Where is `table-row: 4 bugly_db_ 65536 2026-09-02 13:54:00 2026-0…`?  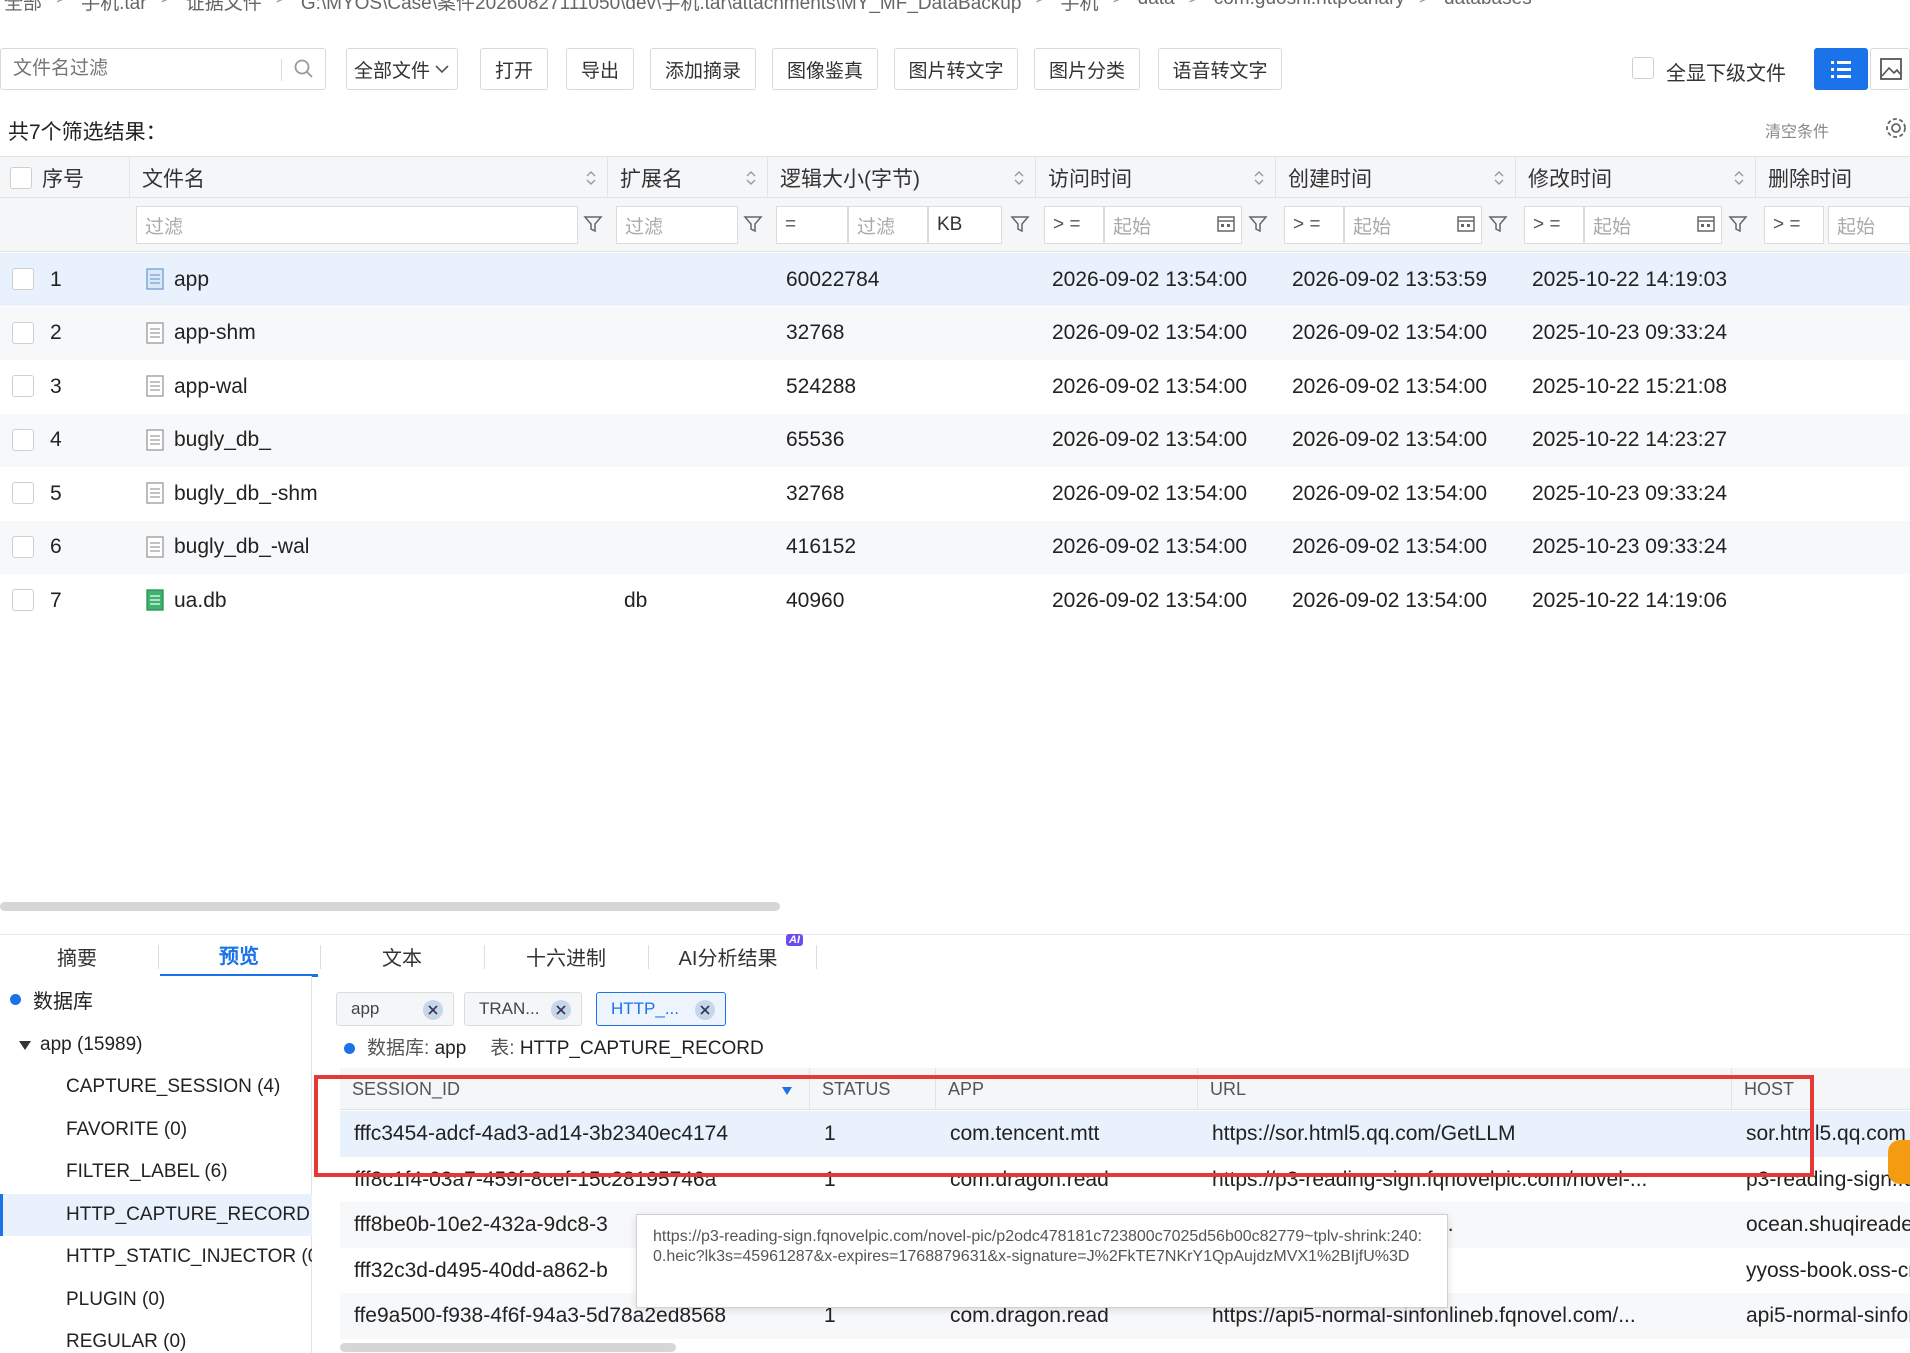
table-row: 4 bugly_db_ 65536 2026-09-02 13:54:00 2026-0… is located at coordinates (955, 440).